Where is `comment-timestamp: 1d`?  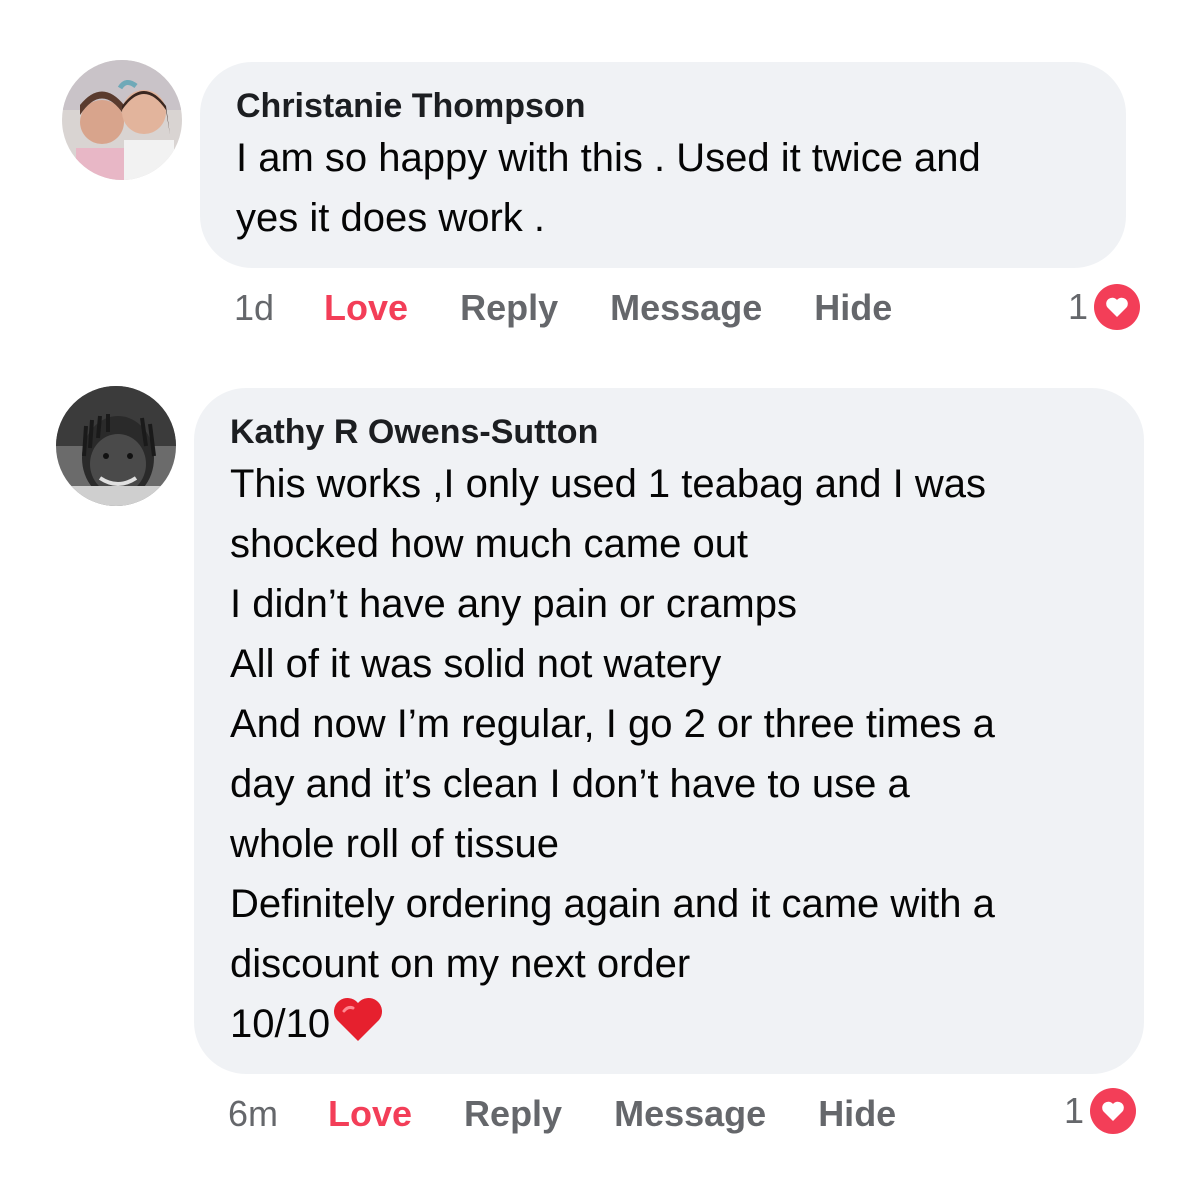
comment-timestamp: 1d is located at coordinates (254, 308).